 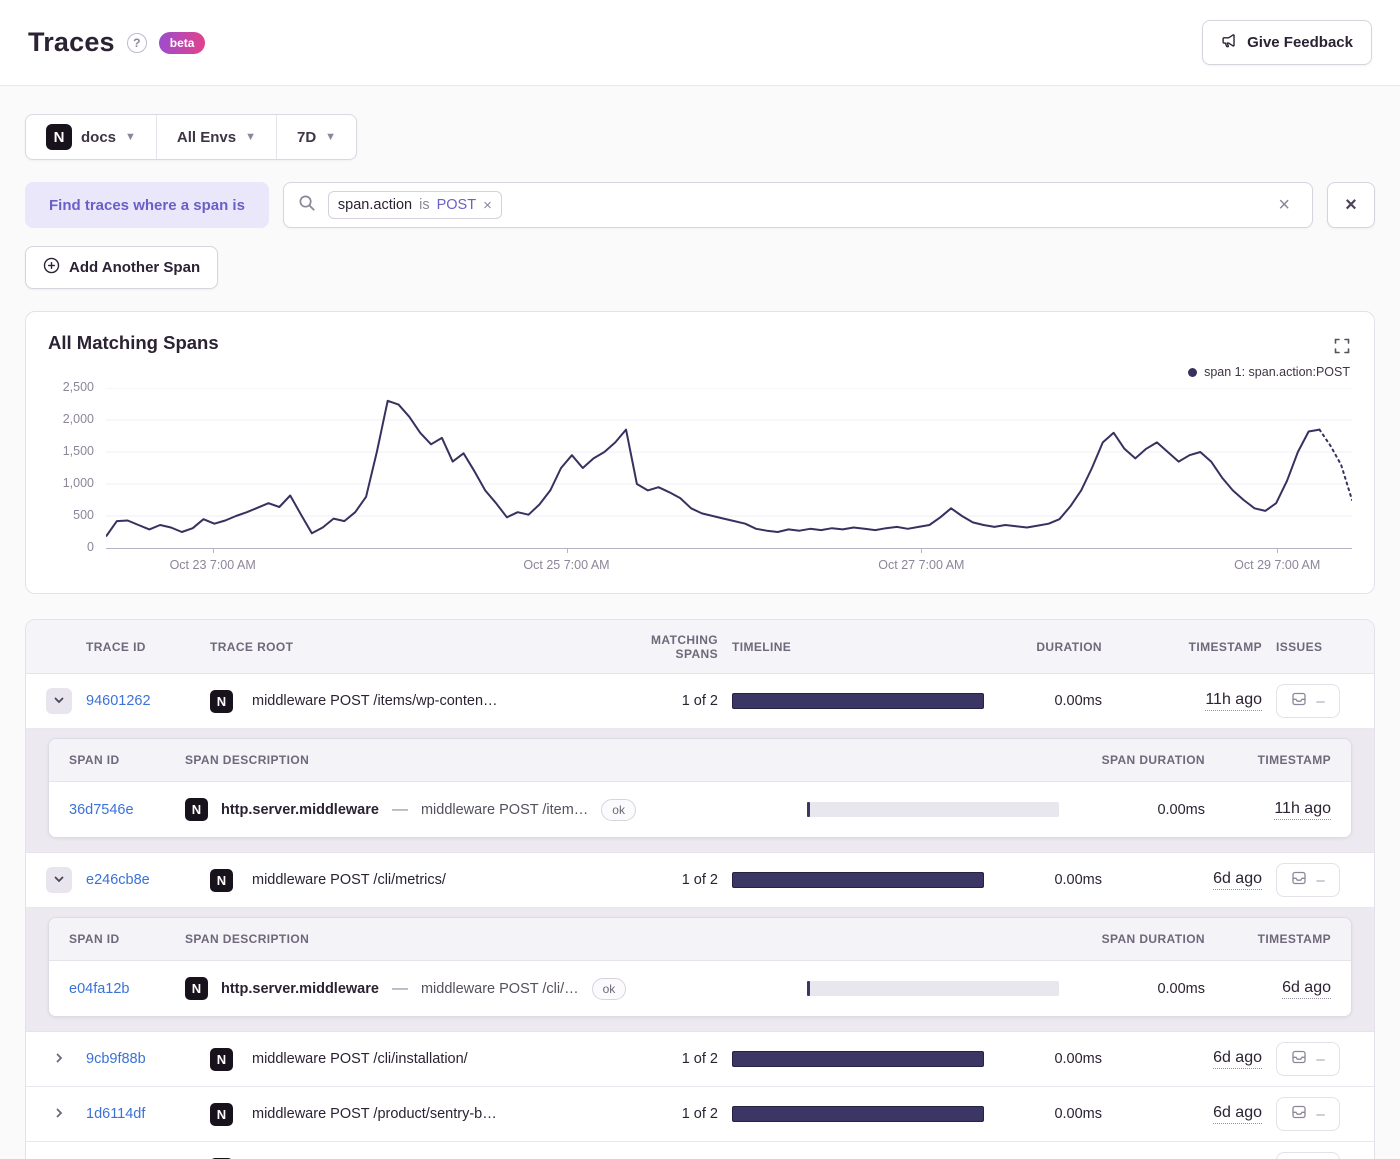 I want to click on project-filter: N docs ▼, so click(x=91, y=137).